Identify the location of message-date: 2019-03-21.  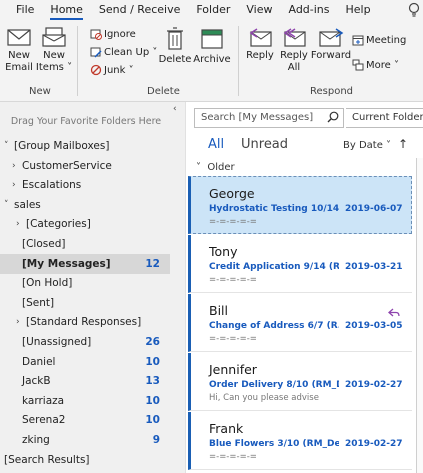
(374, 267).